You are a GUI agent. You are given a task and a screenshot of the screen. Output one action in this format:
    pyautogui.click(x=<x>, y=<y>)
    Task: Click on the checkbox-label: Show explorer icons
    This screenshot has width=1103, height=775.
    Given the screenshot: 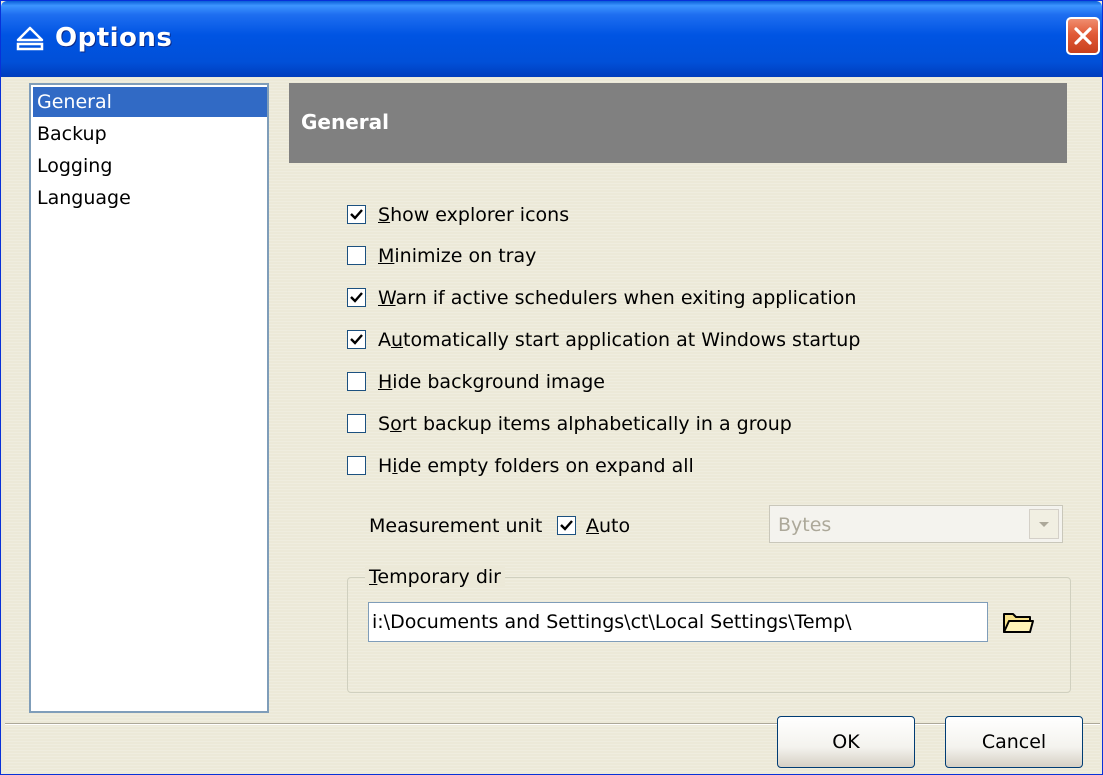 What is the action you would take?
    pyautogui.click(x=473, y=215)
    